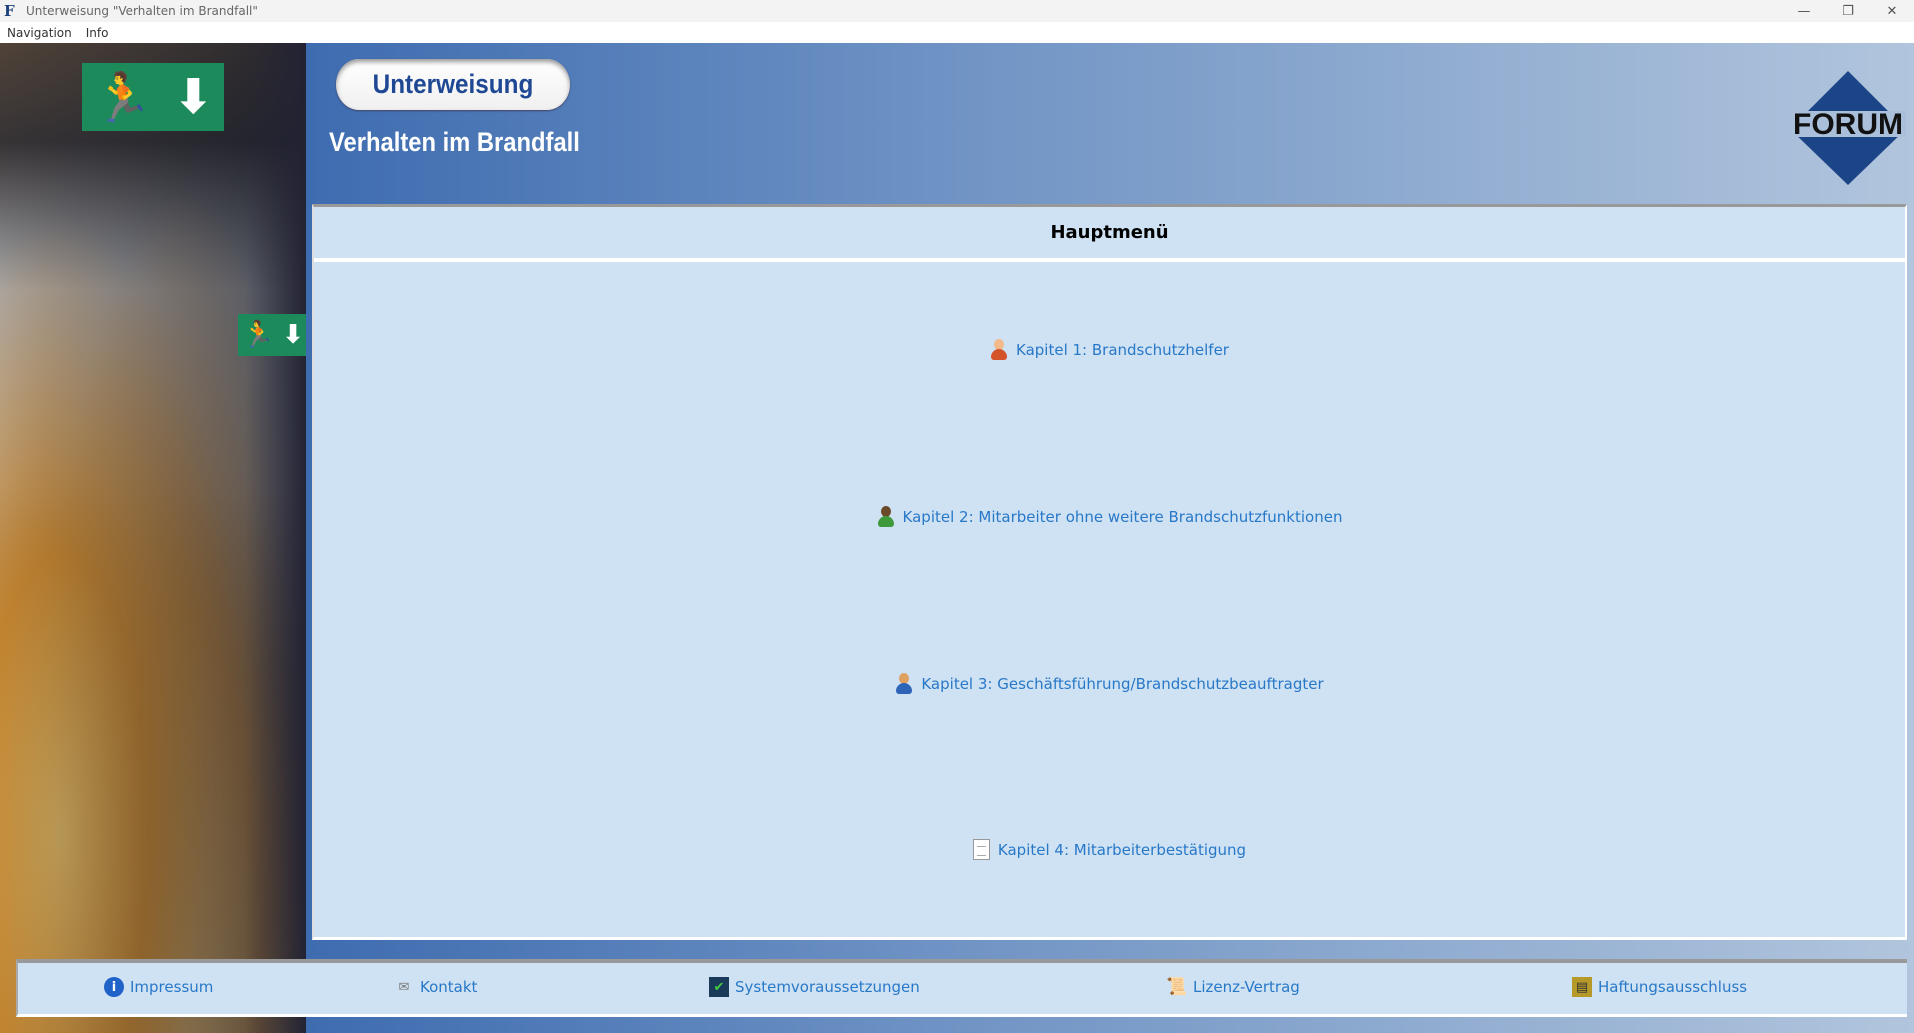 This screenshot has height=1033, width=1914. Describe the element at coordinates (886, 517) in the screenshot. I see `user-green-icon` at that location.